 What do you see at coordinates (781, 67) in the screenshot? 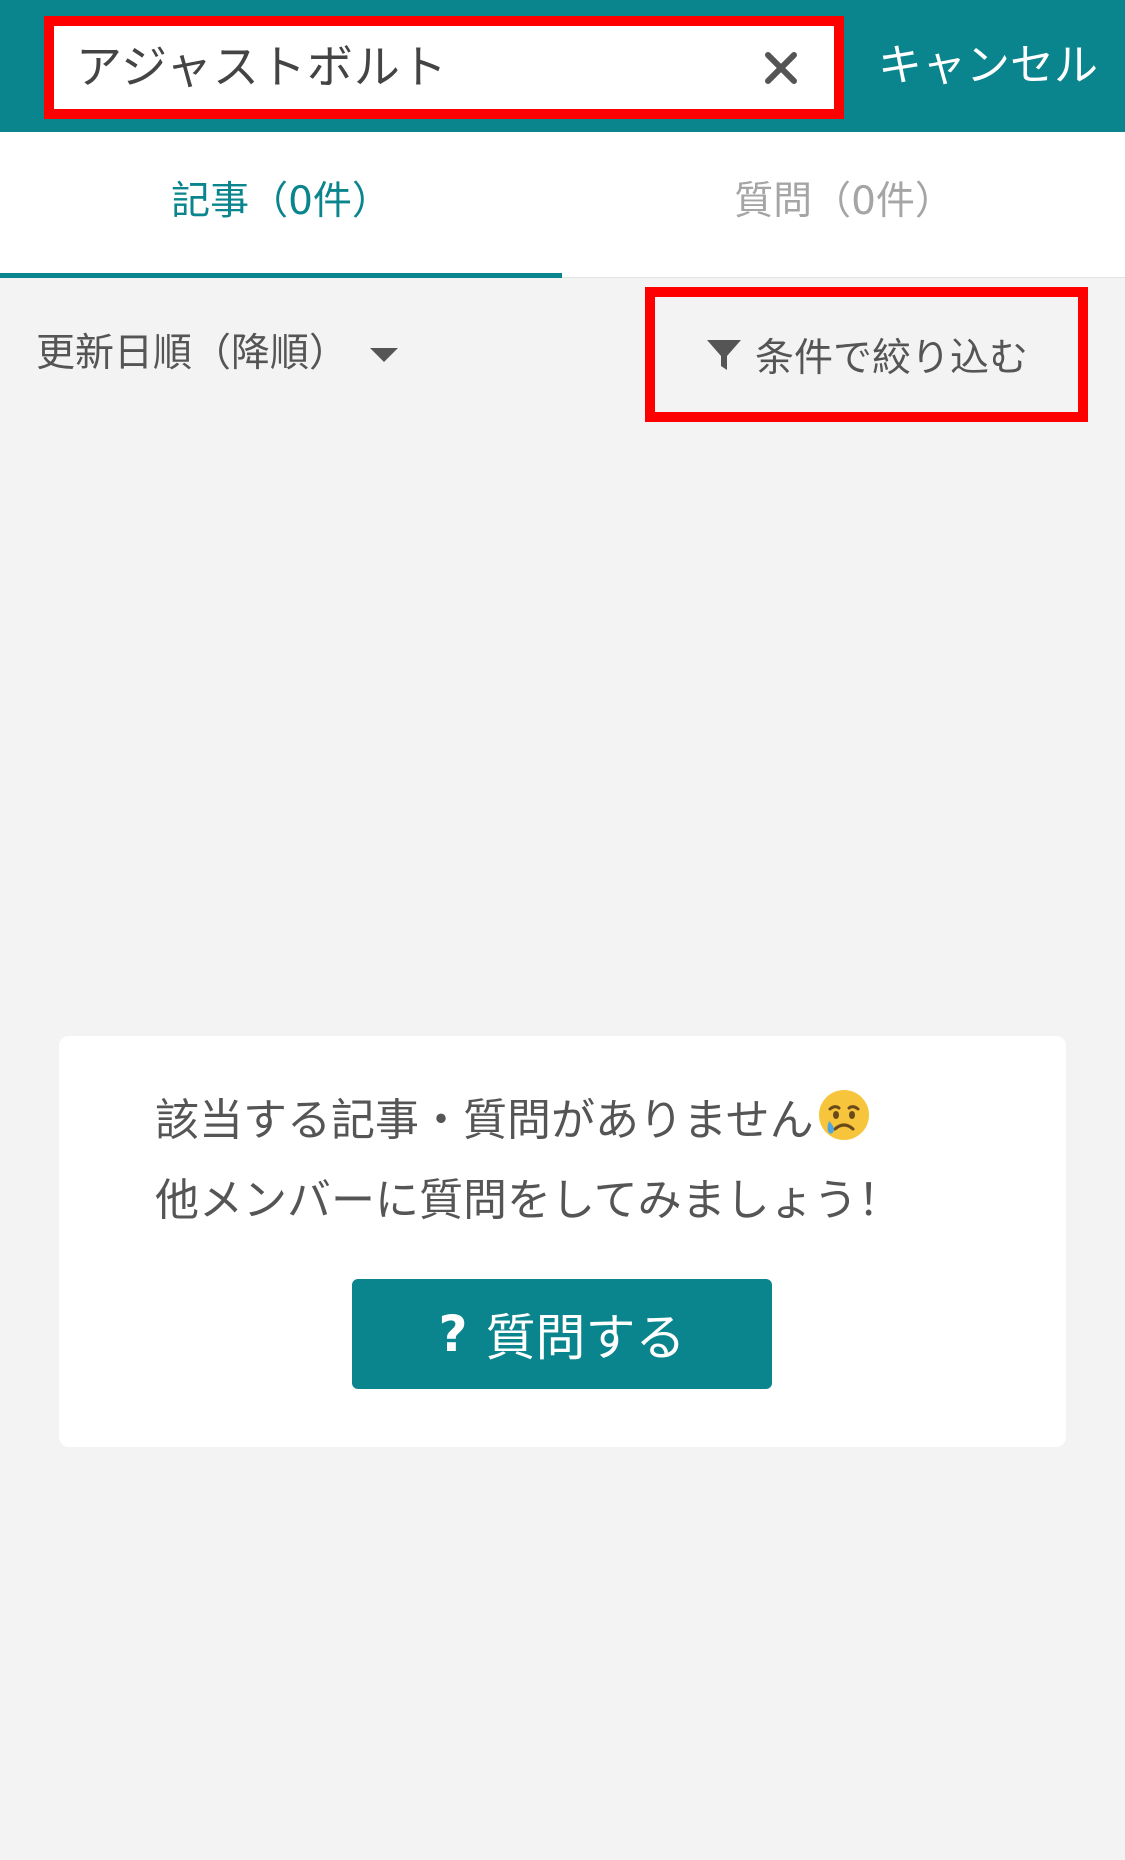
I see `close-icon` at bounding box center [781, 67].